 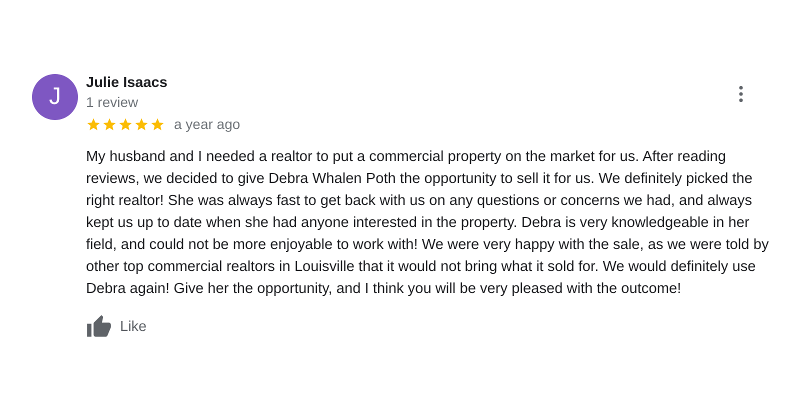 I want to click on review-count: 1 review, so click(x=113, y=102).